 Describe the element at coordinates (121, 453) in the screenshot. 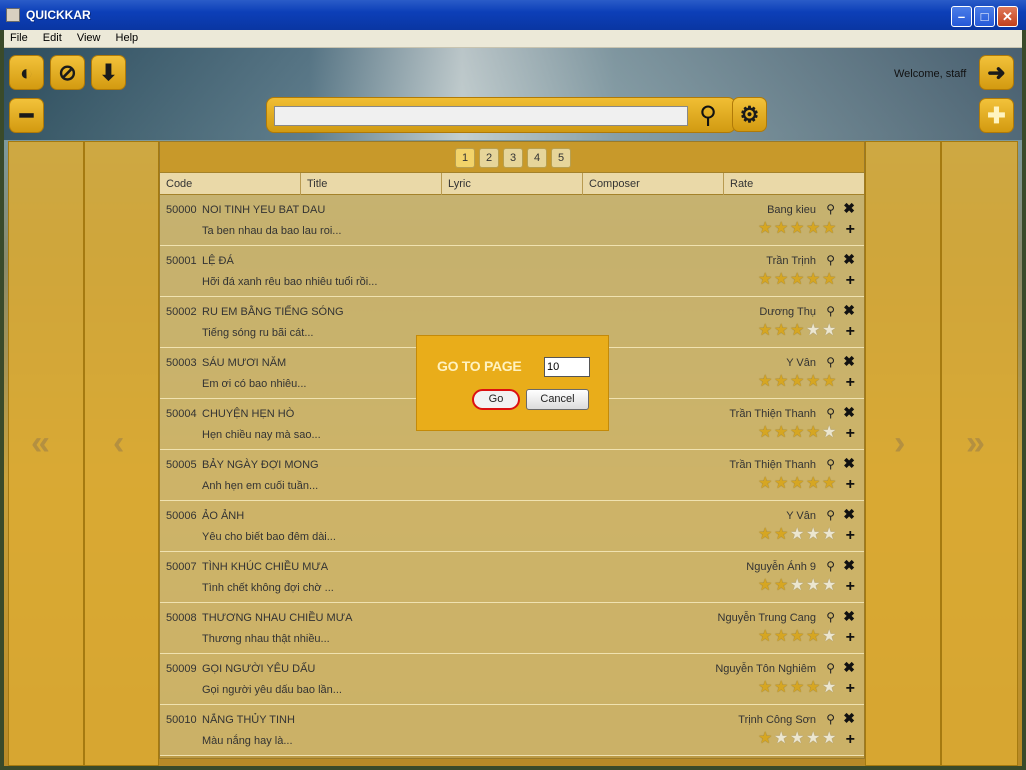

I see `prev-page-panel: ‹` at that location.